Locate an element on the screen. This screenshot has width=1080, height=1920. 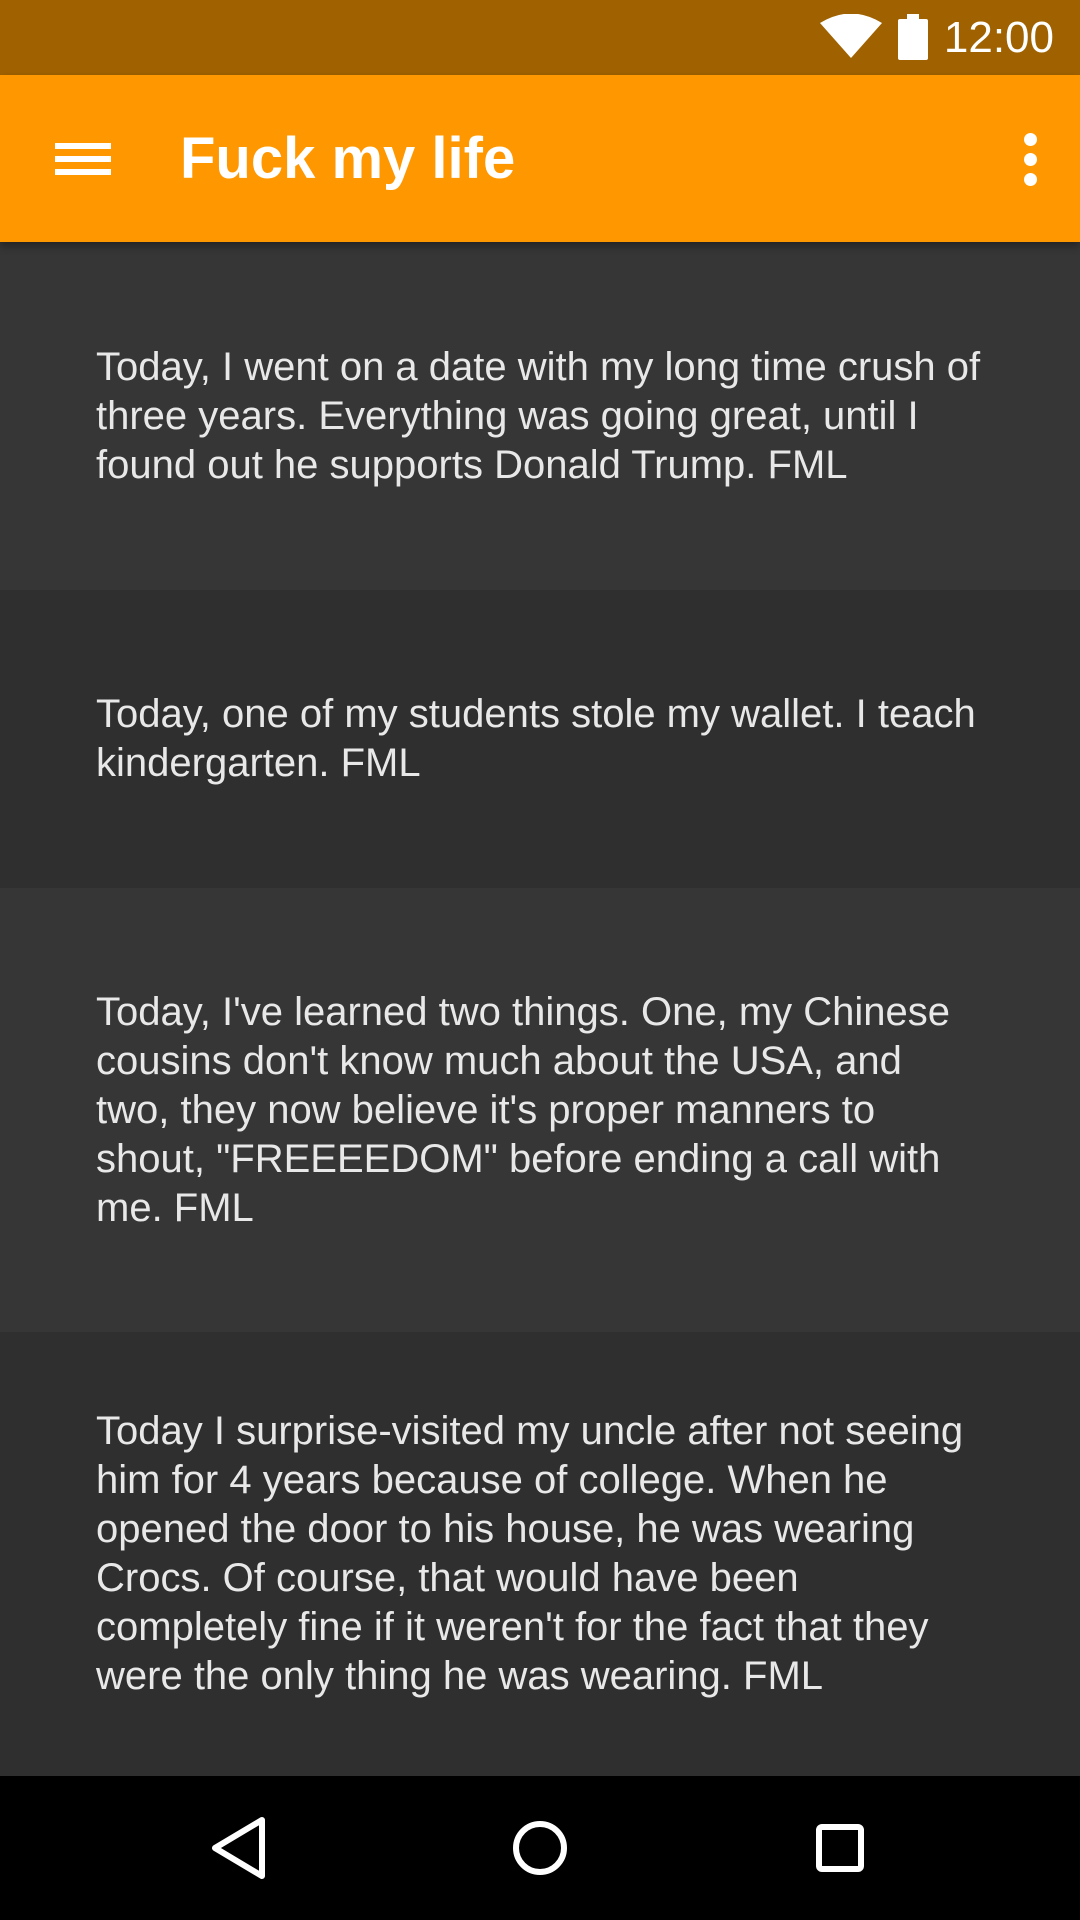
overflow-menu-button is located at coordinates (1030, 159).